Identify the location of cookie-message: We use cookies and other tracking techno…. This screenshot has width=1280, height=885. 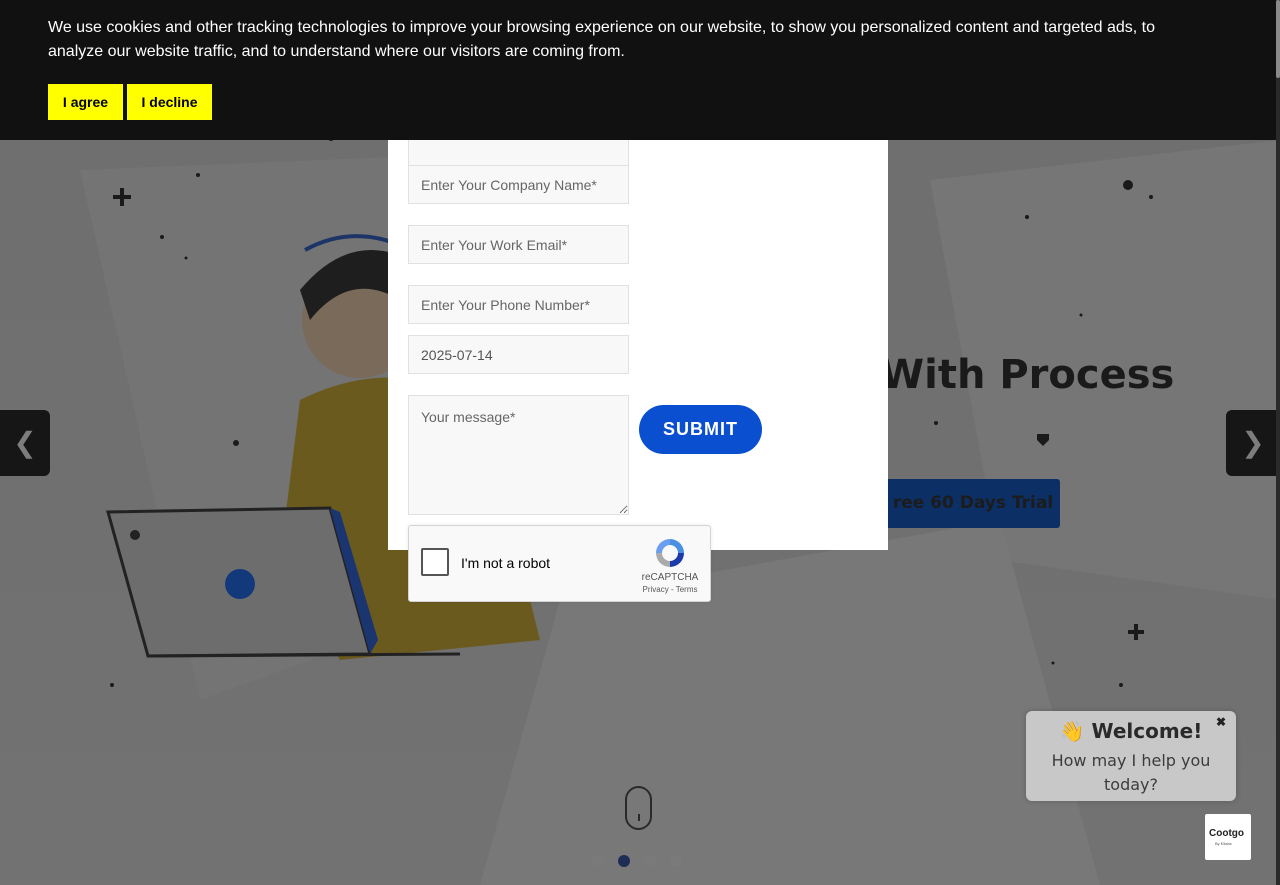
(602, 39).